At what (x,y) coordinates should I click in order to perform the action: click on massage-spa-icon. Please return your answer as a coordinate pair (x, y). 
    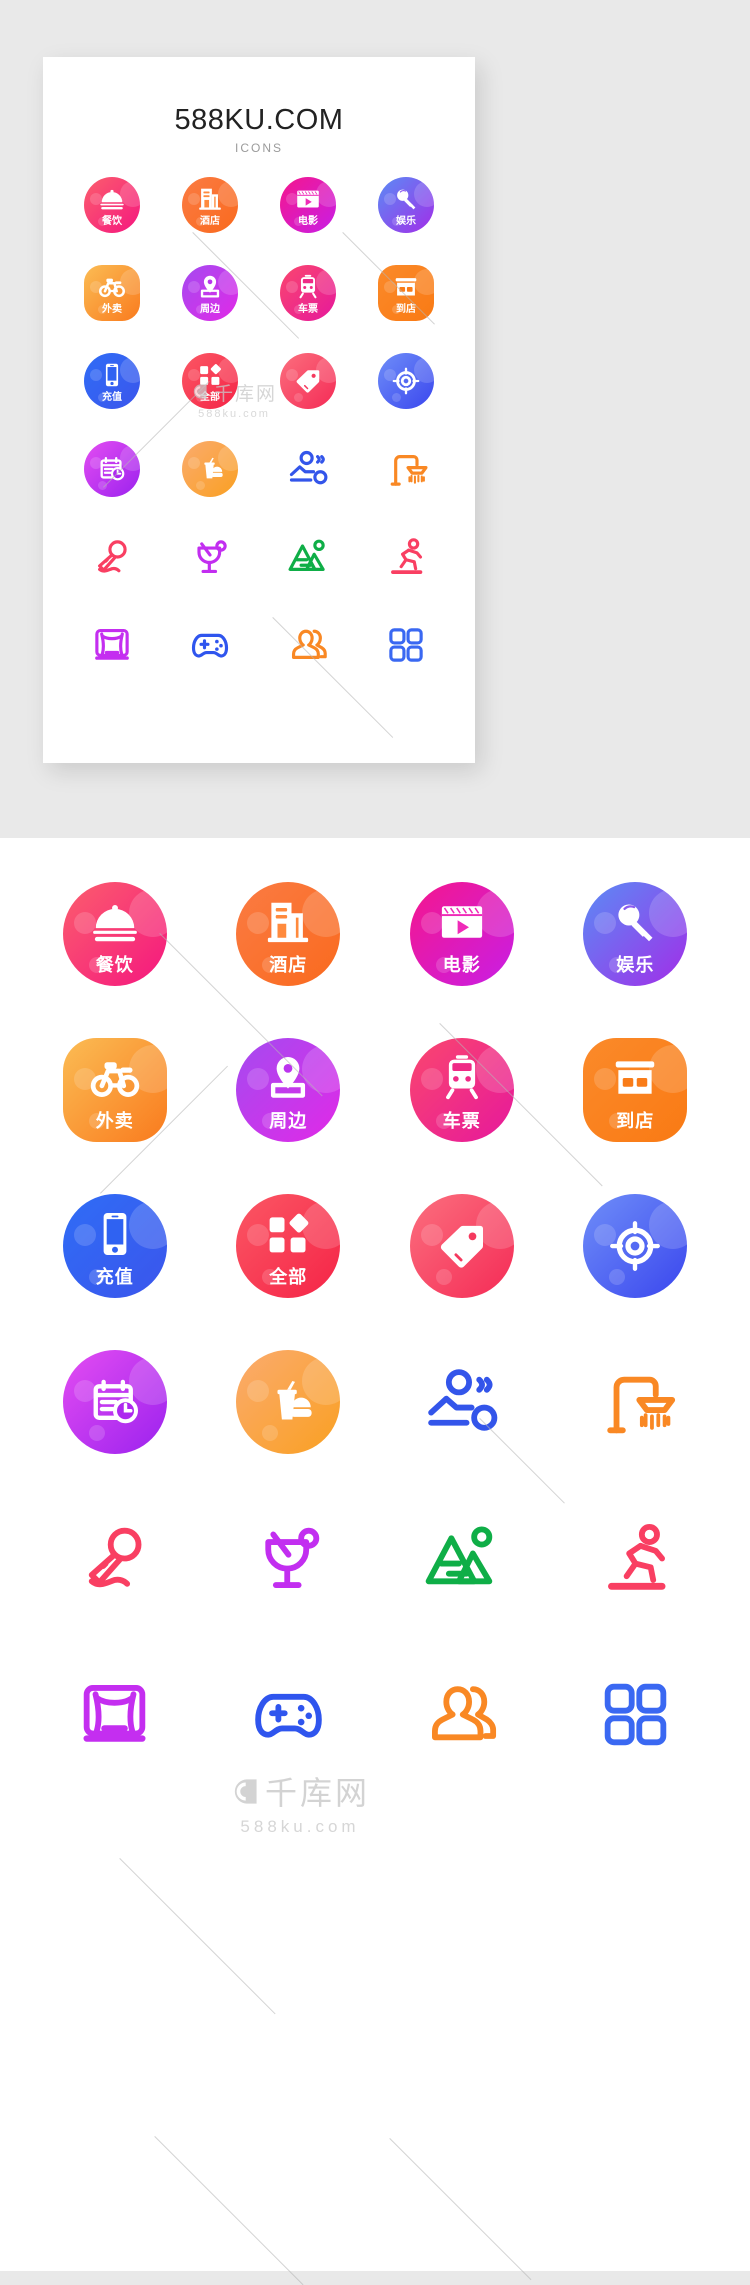
    Looking at the image, I should click on (308, 469).